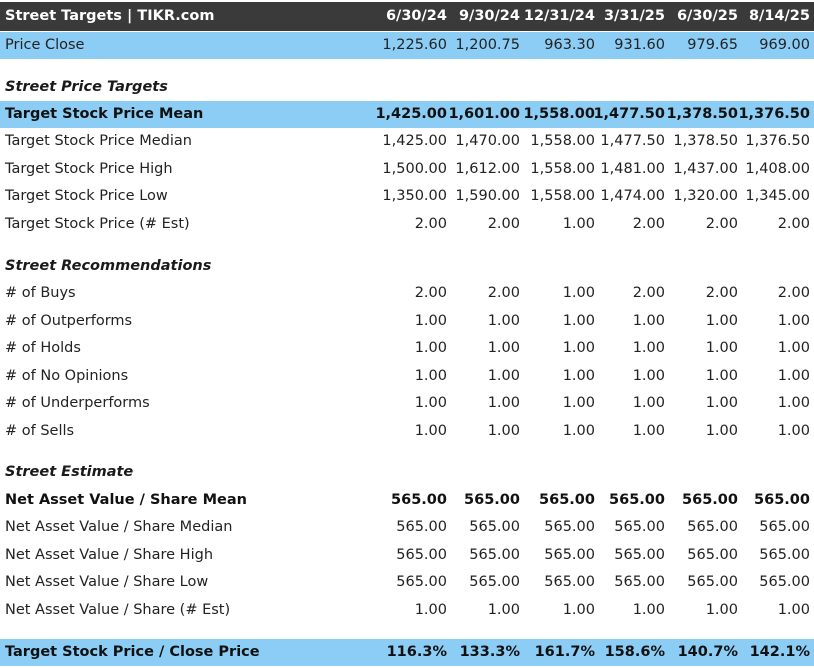  What do you see at coordinates (118, 610) in the screenshot?
I see `row-label: Net Asset Value / Share (# Est)` at bounding box center [118, 610].